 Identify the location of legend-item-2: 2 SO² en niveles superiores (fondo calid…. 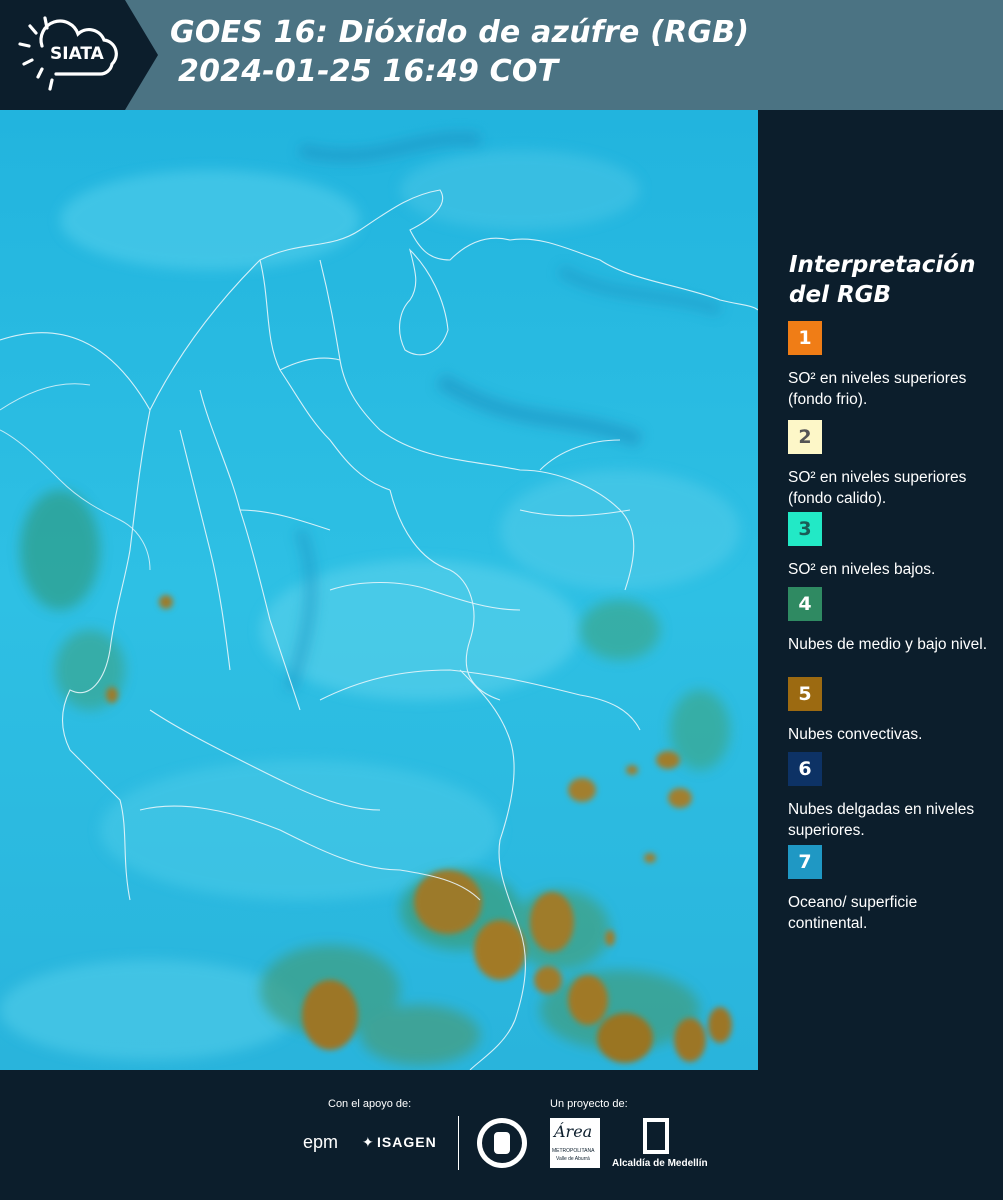
(893, 464).